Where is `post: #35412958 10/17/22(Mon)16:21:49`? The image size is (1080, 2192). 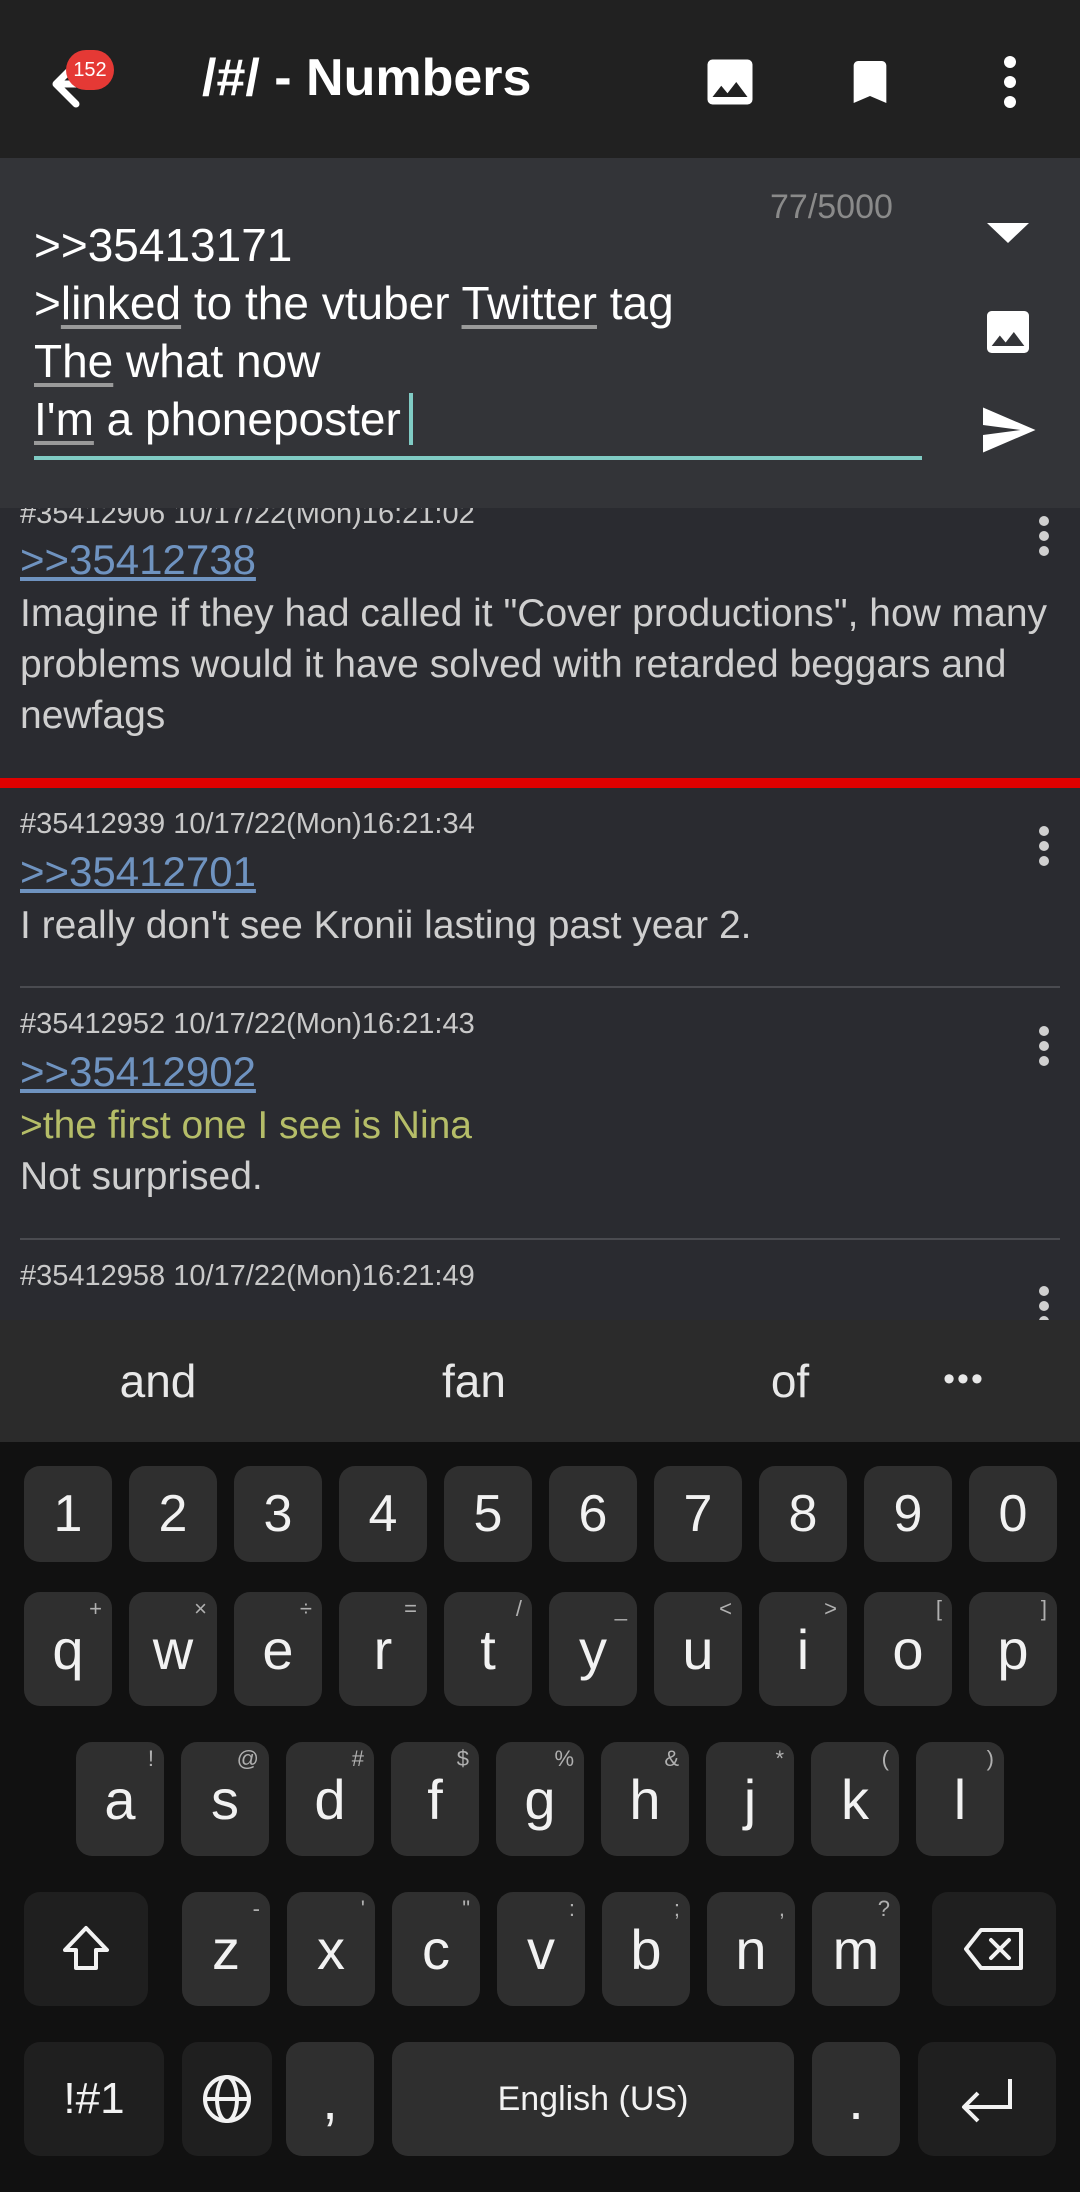 post: #35412958 10/17/22(Mon)16:21:49 is located at coordinates (540, 1280).